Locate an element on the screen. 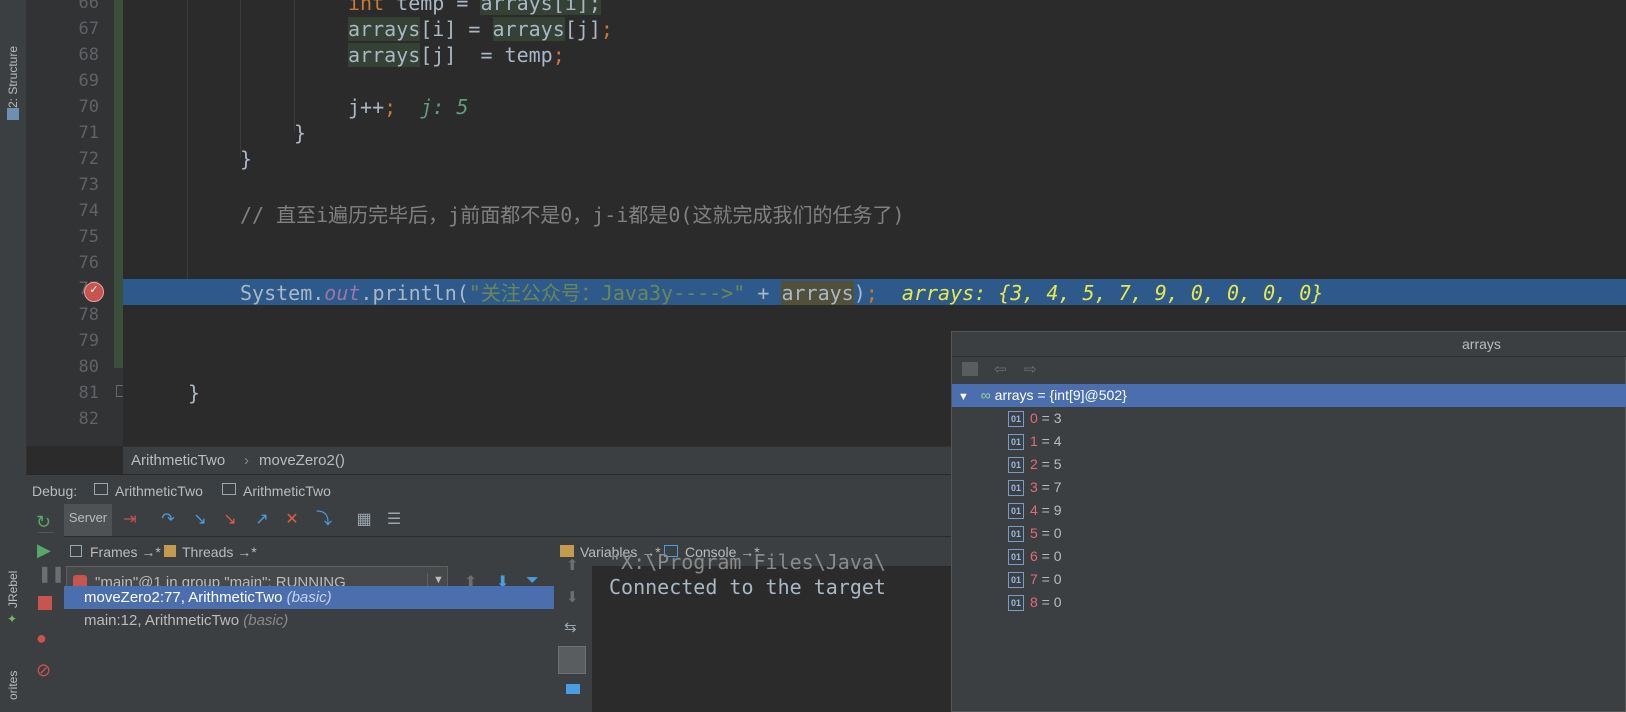 This screenshot has height=712, width=1626. frames-tab-bar: Frames →* Threads →* is located at coordinates (309, 551).